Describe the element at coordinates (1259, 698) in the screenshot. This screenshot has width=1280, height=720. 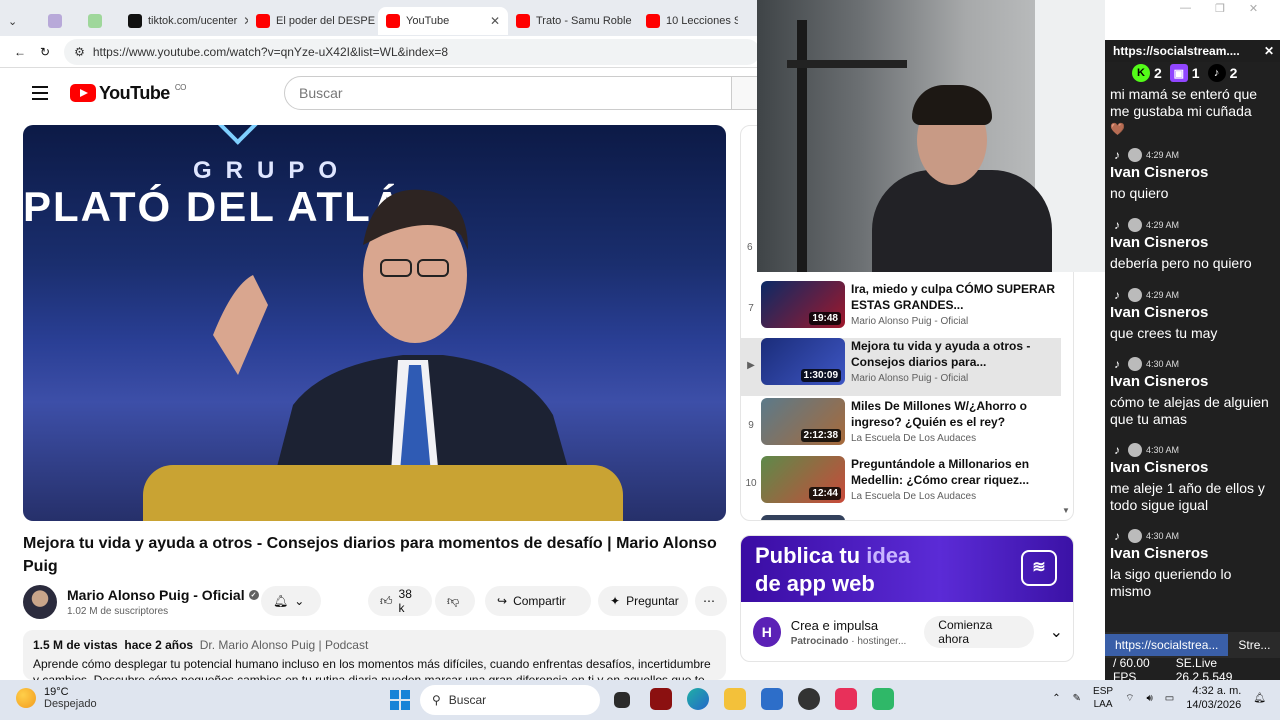
I see `notification-icon: 🔔︎` at that location.